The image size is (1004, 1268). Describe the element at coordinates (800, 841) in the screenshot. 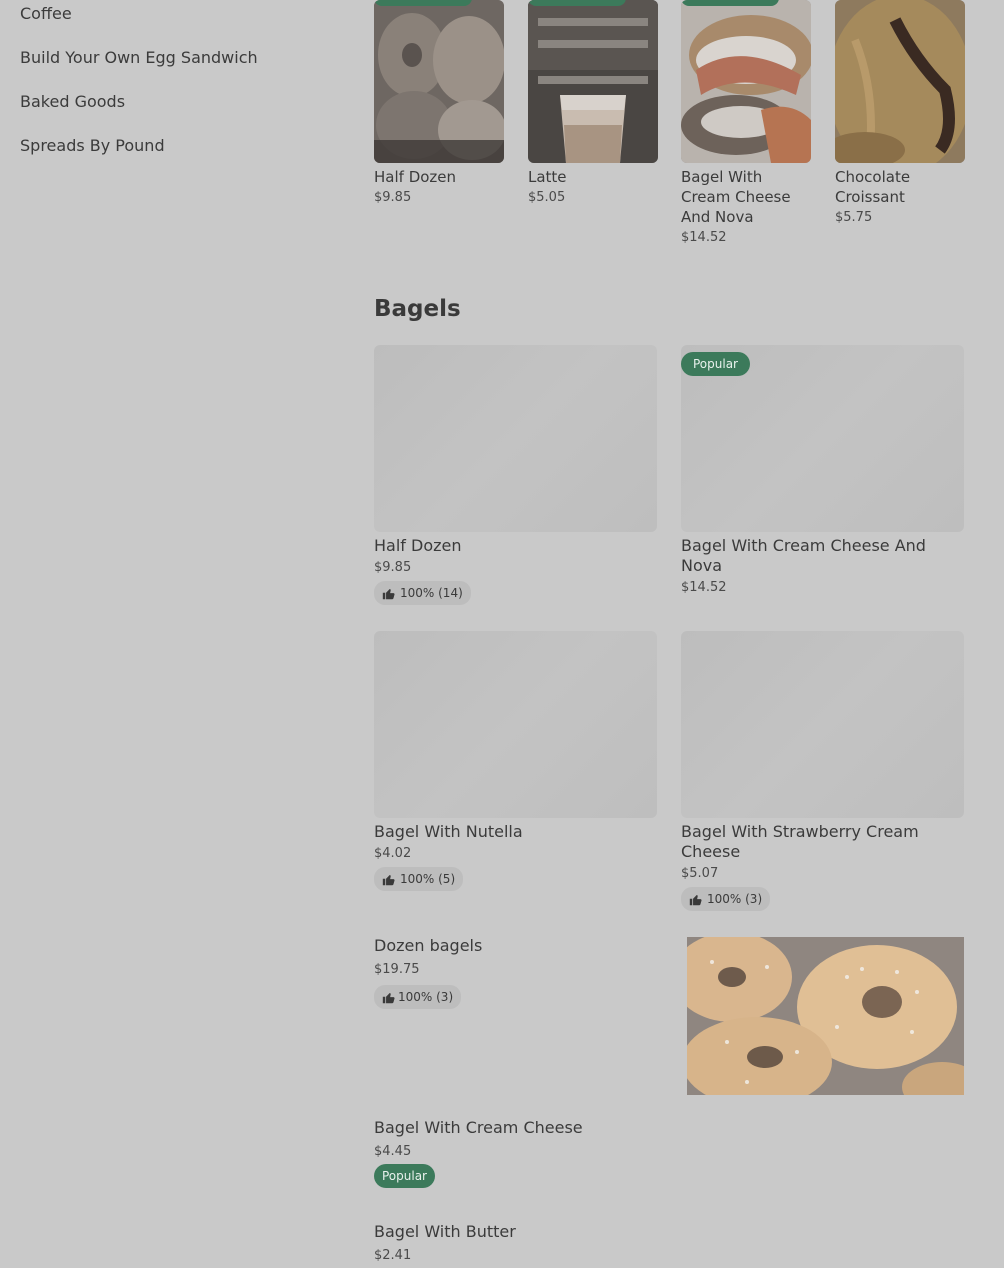

I see `item-name: Bagel With Strawberry Cream Cheese` at that location.